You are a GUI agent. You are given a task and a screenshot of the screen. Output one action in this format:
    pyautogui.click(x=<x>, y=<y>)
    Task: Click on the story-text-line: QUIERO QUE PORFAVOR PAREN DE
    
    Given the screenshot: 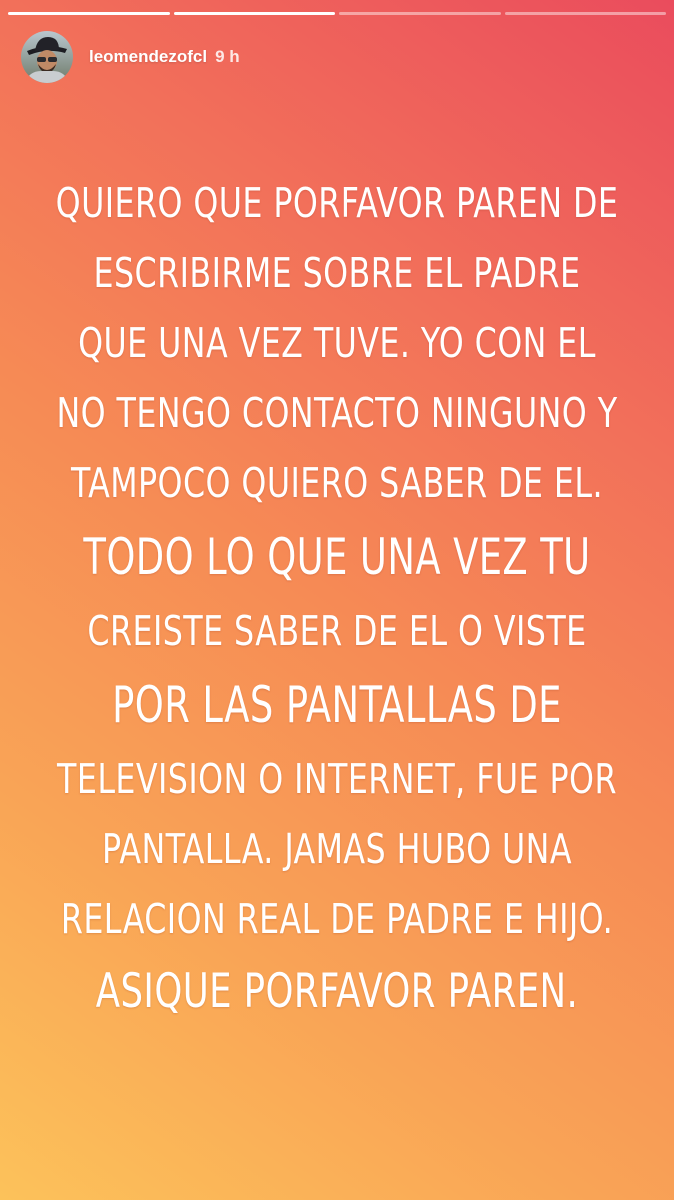 What is the action you would take?
    pyautogui.click(x=337, y=203)
    